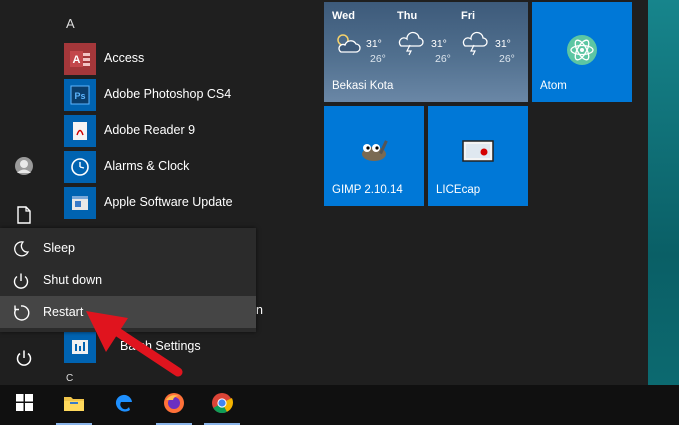 Image resolution: width=679 pixels, height=425 pixels. What do you see at coordinates (21, 313) in the screenshot?
I see `restart-icon` at bounding box center [21, 313].